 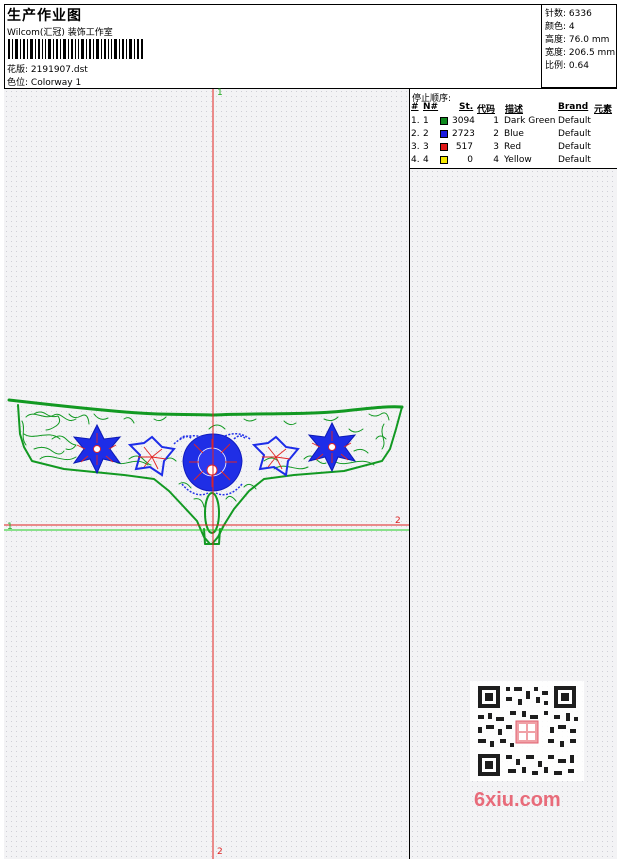 What do you see at coordinates (556, 40) in the screenshot?
I see `height-label: 高度:` at bounding box center [556, 40].